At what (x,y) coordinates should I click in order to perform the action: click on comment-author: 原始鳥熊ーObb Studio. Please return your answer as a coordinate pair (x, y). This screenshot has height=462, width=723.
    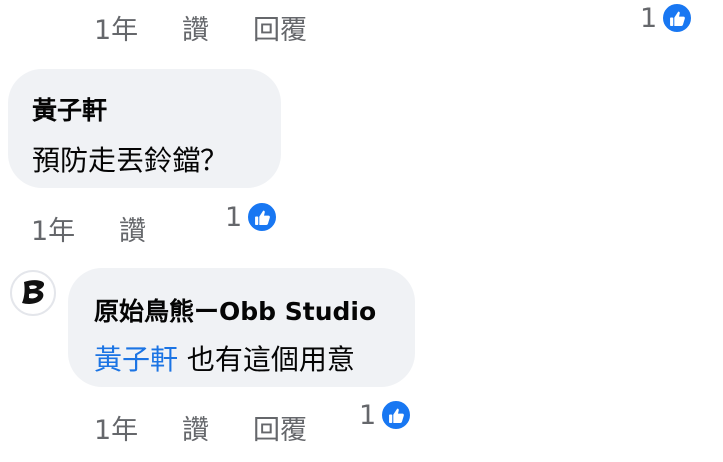
    Looking at the image, I should click on (235, 310).